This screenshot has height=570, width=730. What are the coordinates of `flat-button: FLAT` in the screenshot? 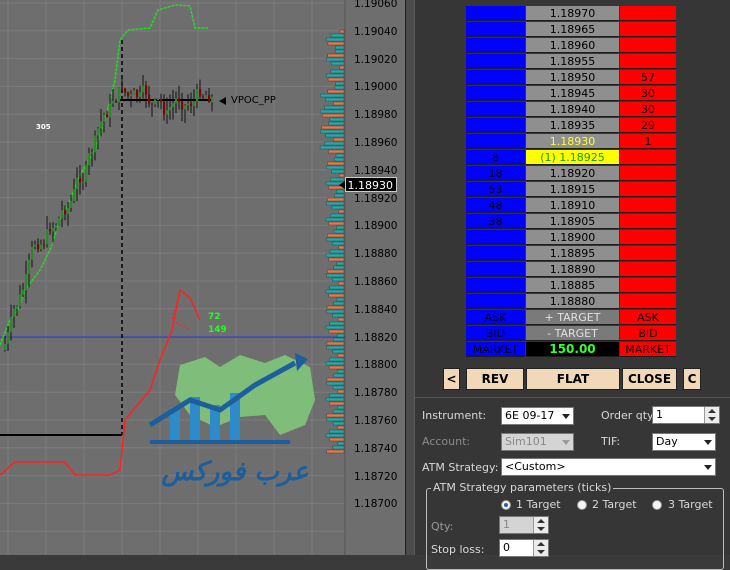 It's located at (573, 379).